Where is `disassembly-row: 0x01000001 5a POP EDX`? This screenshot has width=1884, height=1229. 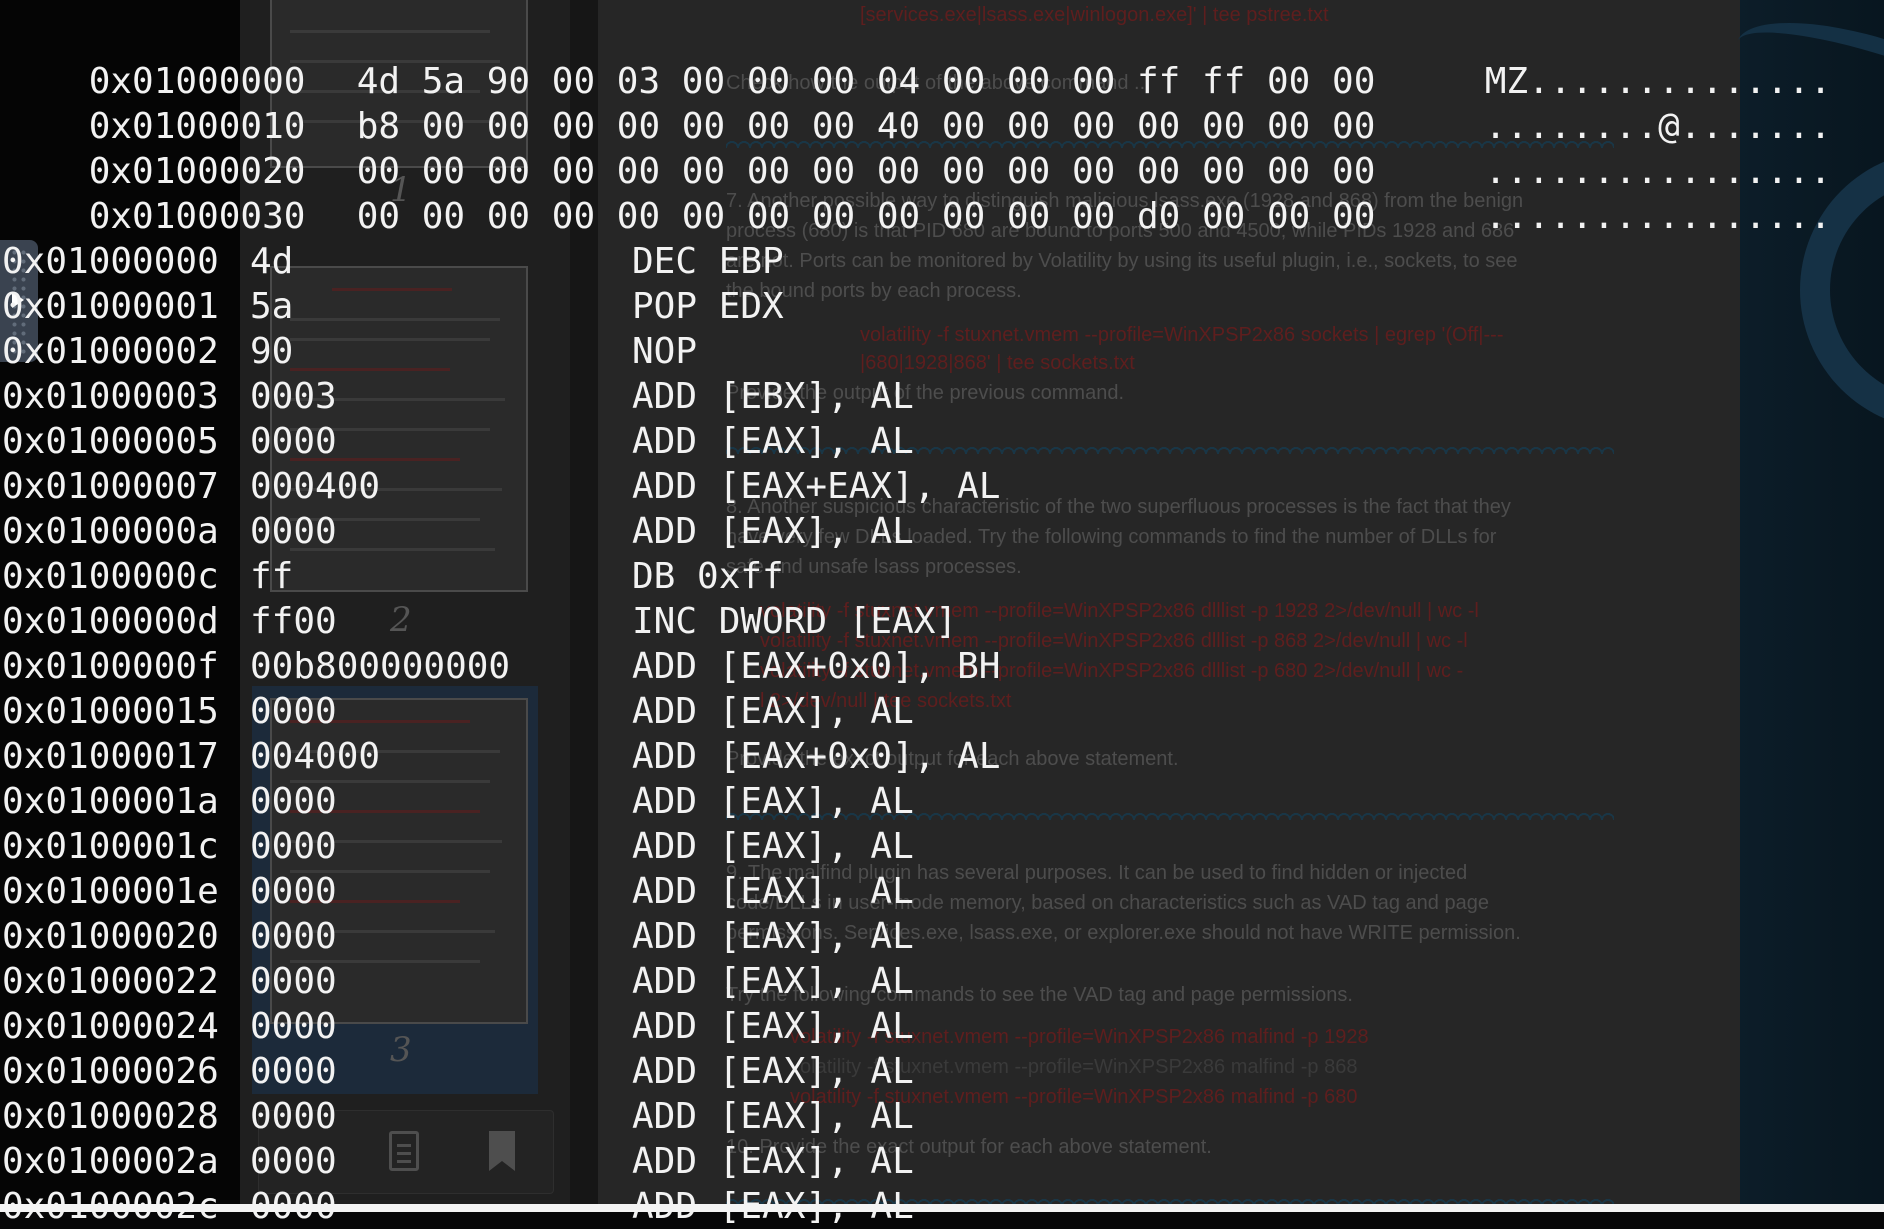 disassembly-row: 0x01000001 5a POP EDX is located at coordinates (393, 306).